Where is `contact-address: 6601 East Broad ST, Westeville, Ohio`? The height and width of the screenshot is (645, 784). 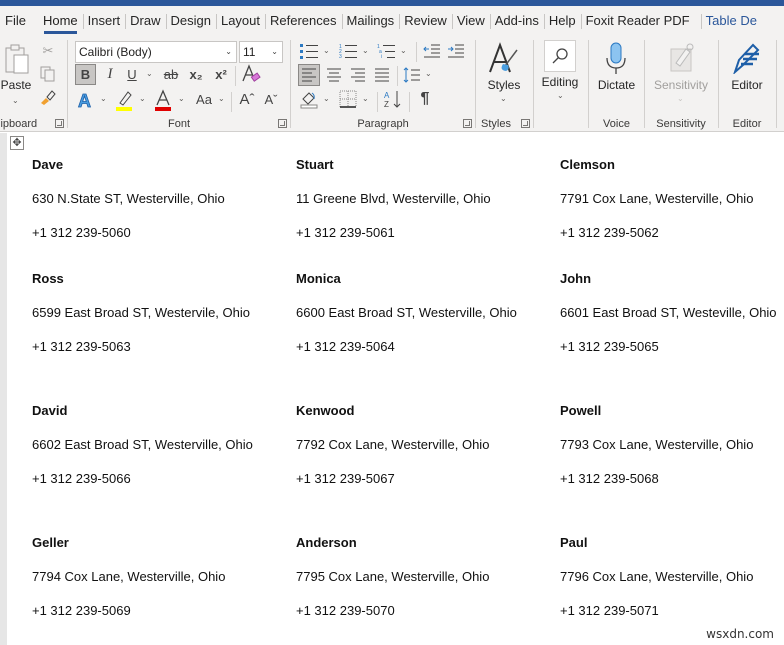
contact-address: 6601 East Broad ST, Westeville, Ohio is located at coordinates (668, 312).